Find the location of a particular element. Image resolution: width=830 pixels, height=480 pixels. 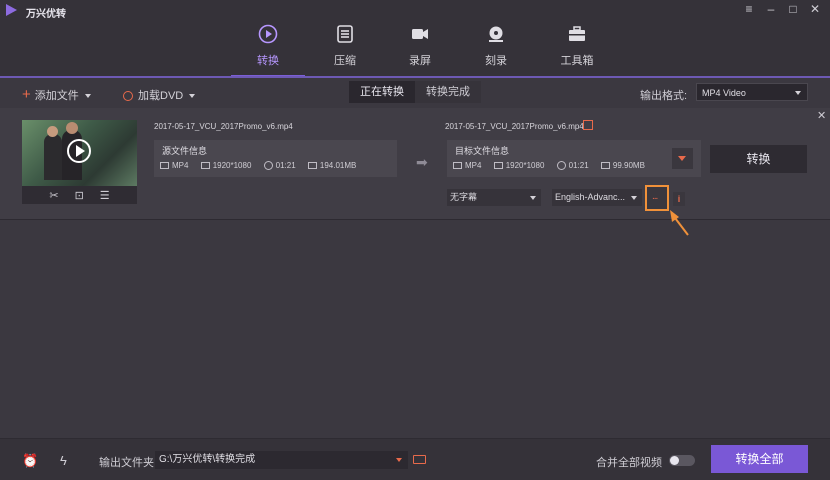

output-format-value: MP4 Video is located at coordinates (724, 93).